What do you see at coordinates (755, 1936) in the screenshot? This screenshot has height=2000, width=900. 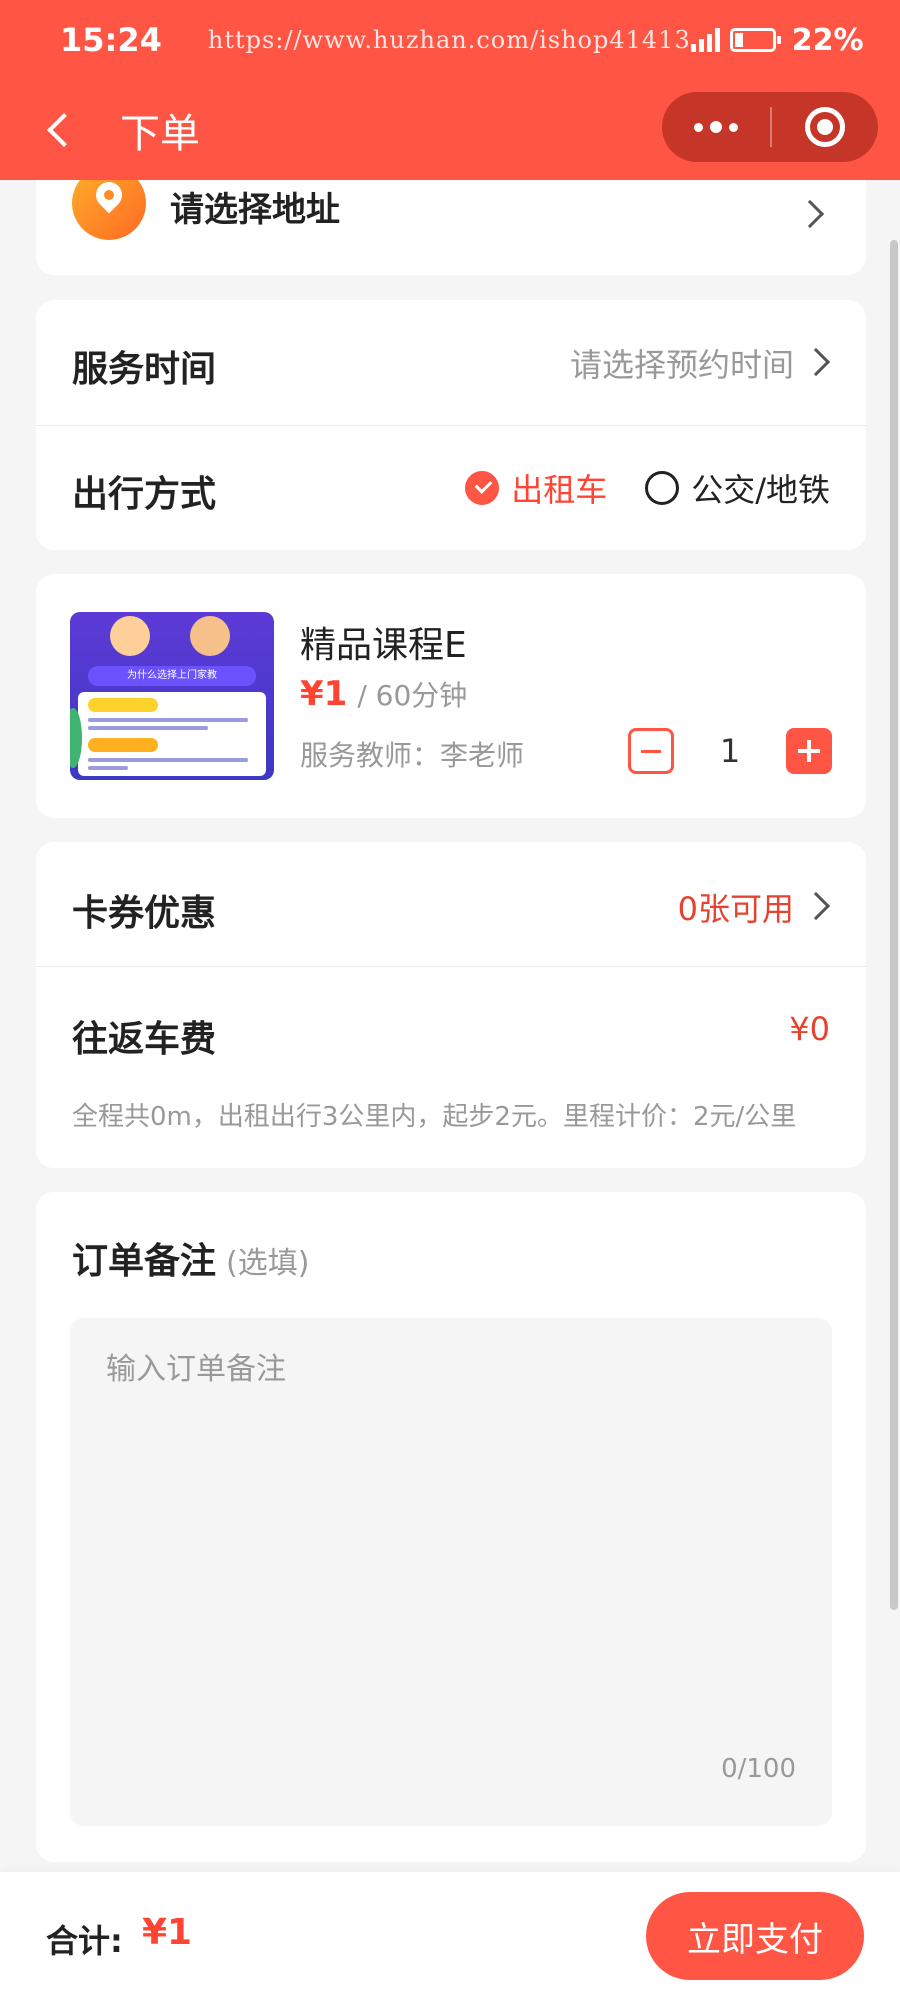 I see `pay-now-button: 立即支付` at bounding box center [755, 1936].